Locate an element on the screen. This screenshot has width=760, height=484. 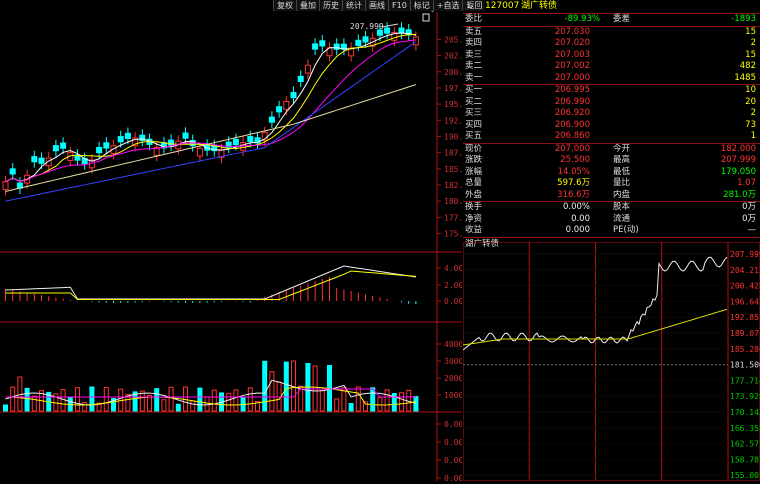
toolbar-watchlist-button: +自选 is located at coordinates (447, 5).